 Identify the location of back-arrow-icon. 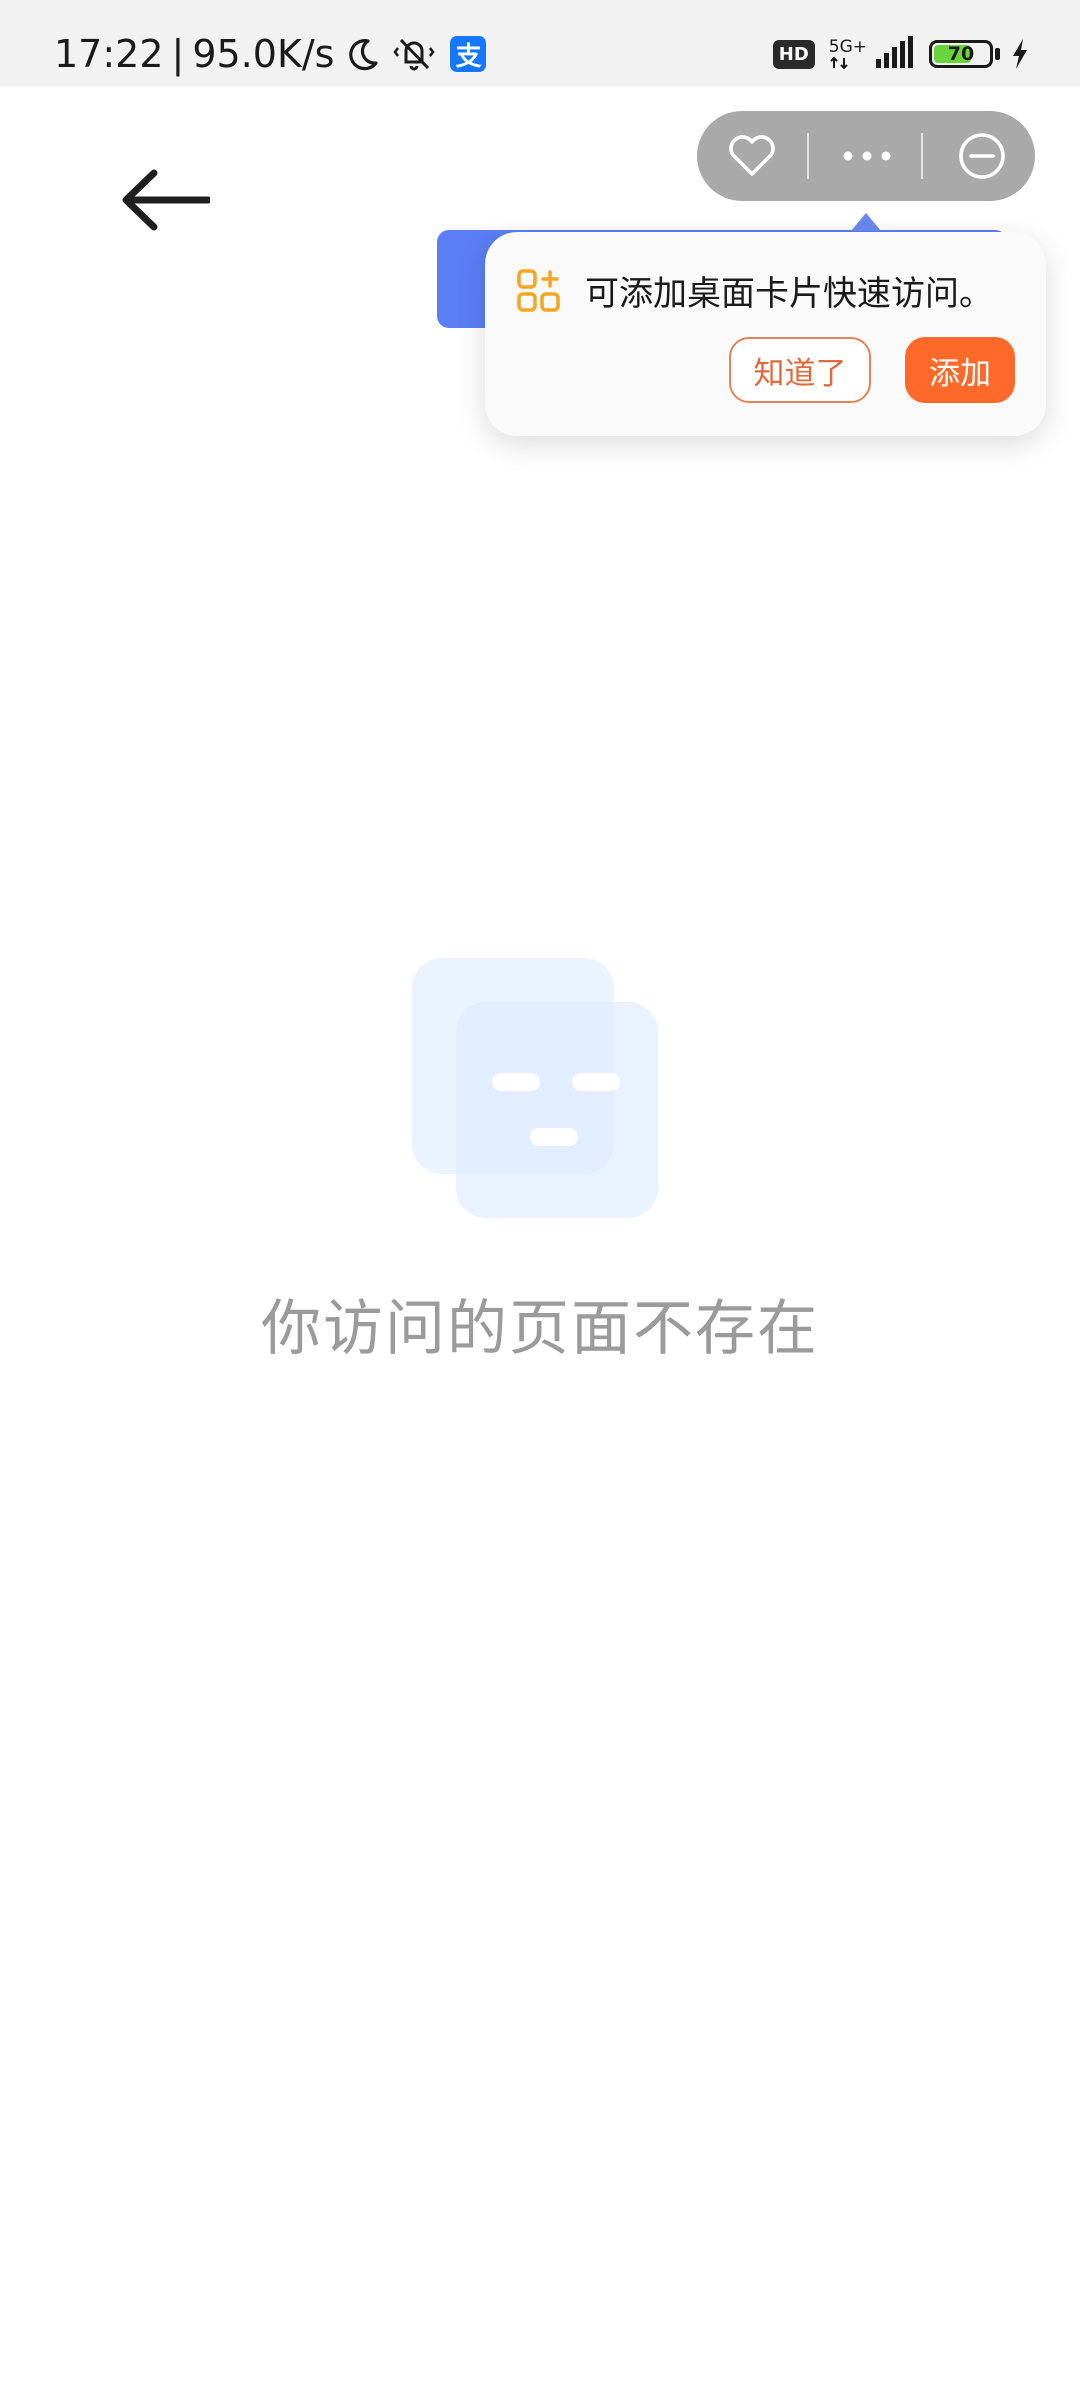
(167, 200).